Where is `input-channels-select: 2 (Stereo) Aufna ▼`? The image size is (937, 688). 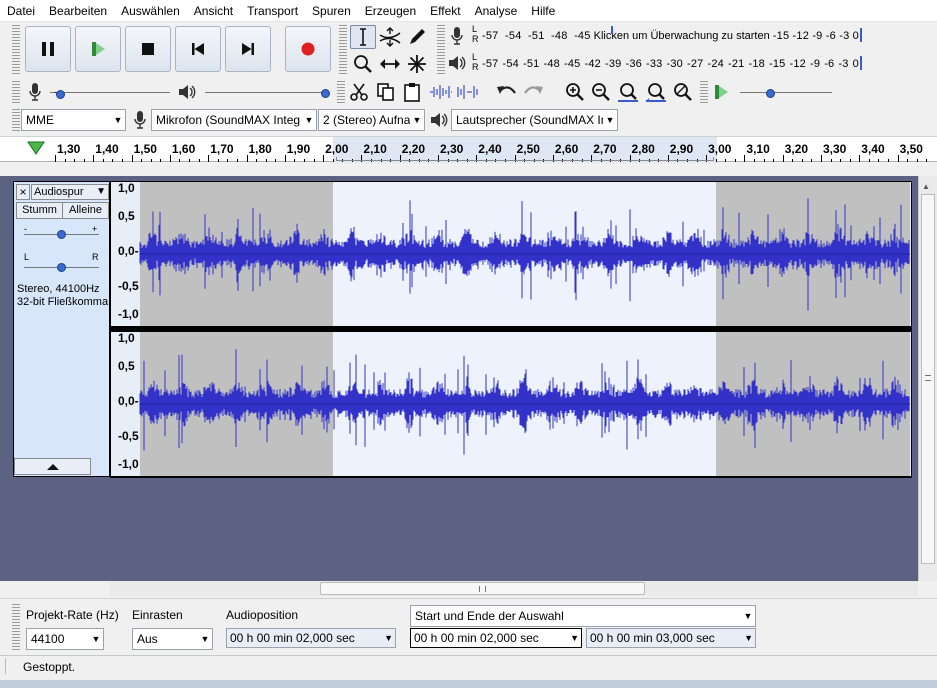
input-channels-select: 2 (Stereo) Aufna ▼ is located at coordinates (371, 120).